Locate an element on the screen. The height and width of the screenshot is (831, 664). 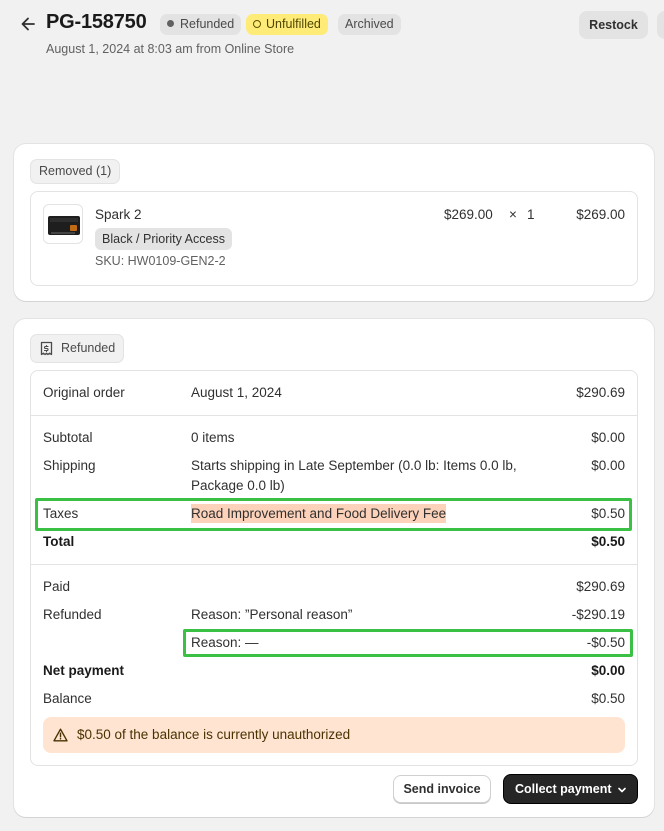
product-thumbnail is located at coordinates (63, 224).